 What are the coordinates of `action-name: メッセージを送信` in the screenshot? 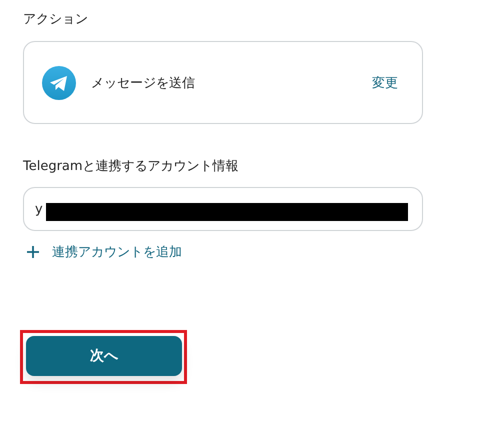 It's located at (143, 83).